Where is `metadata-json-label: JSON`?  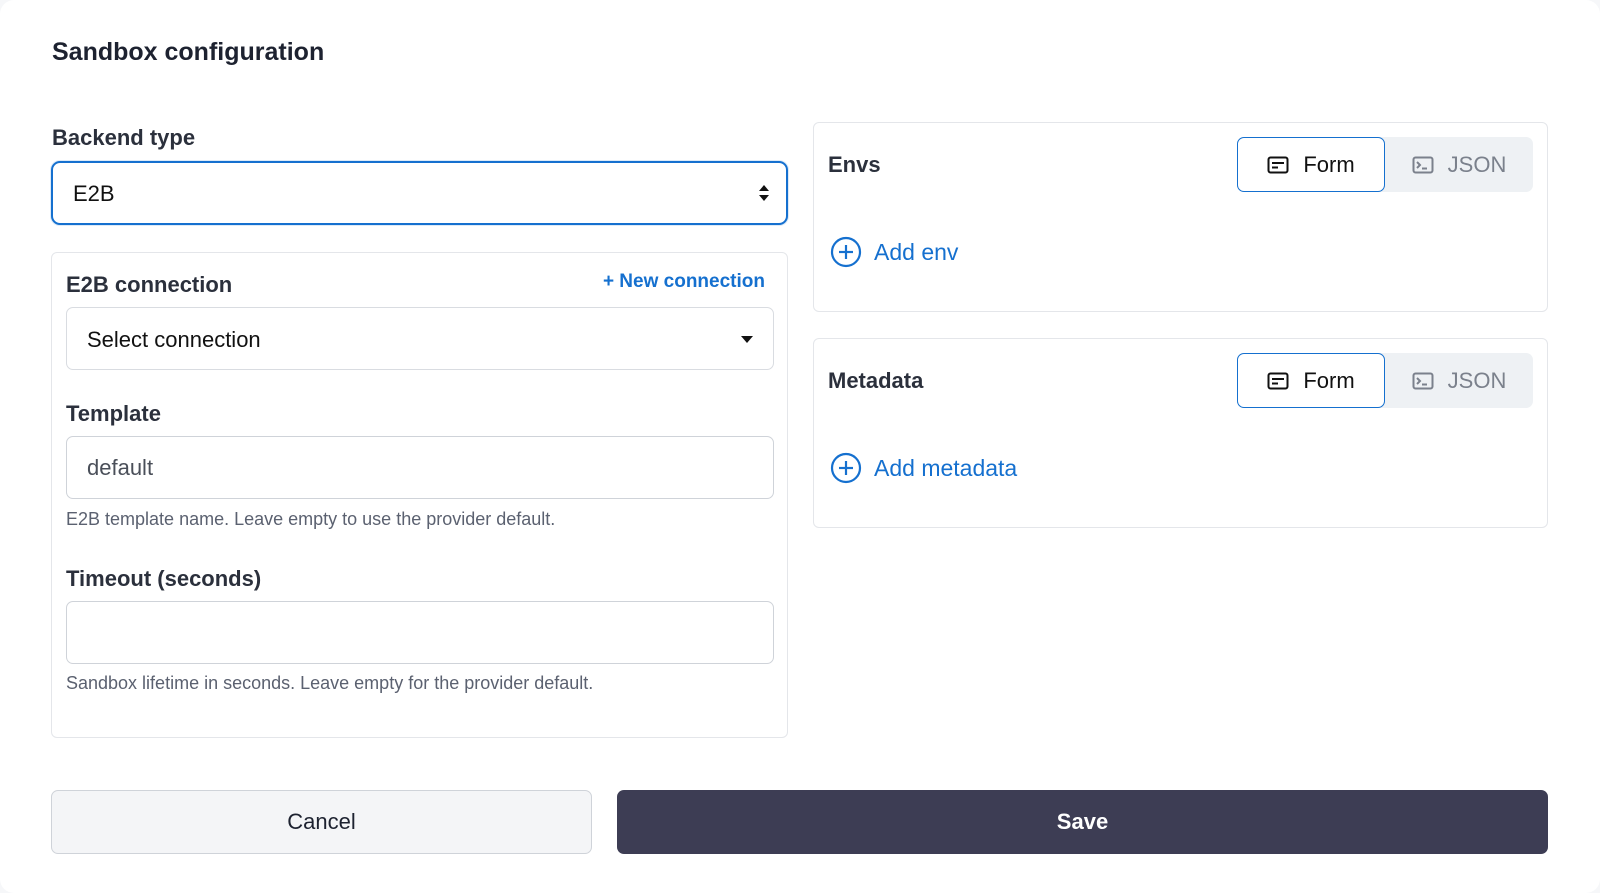
metadata-json-label: JSON is located at coordinates (1477, 380).